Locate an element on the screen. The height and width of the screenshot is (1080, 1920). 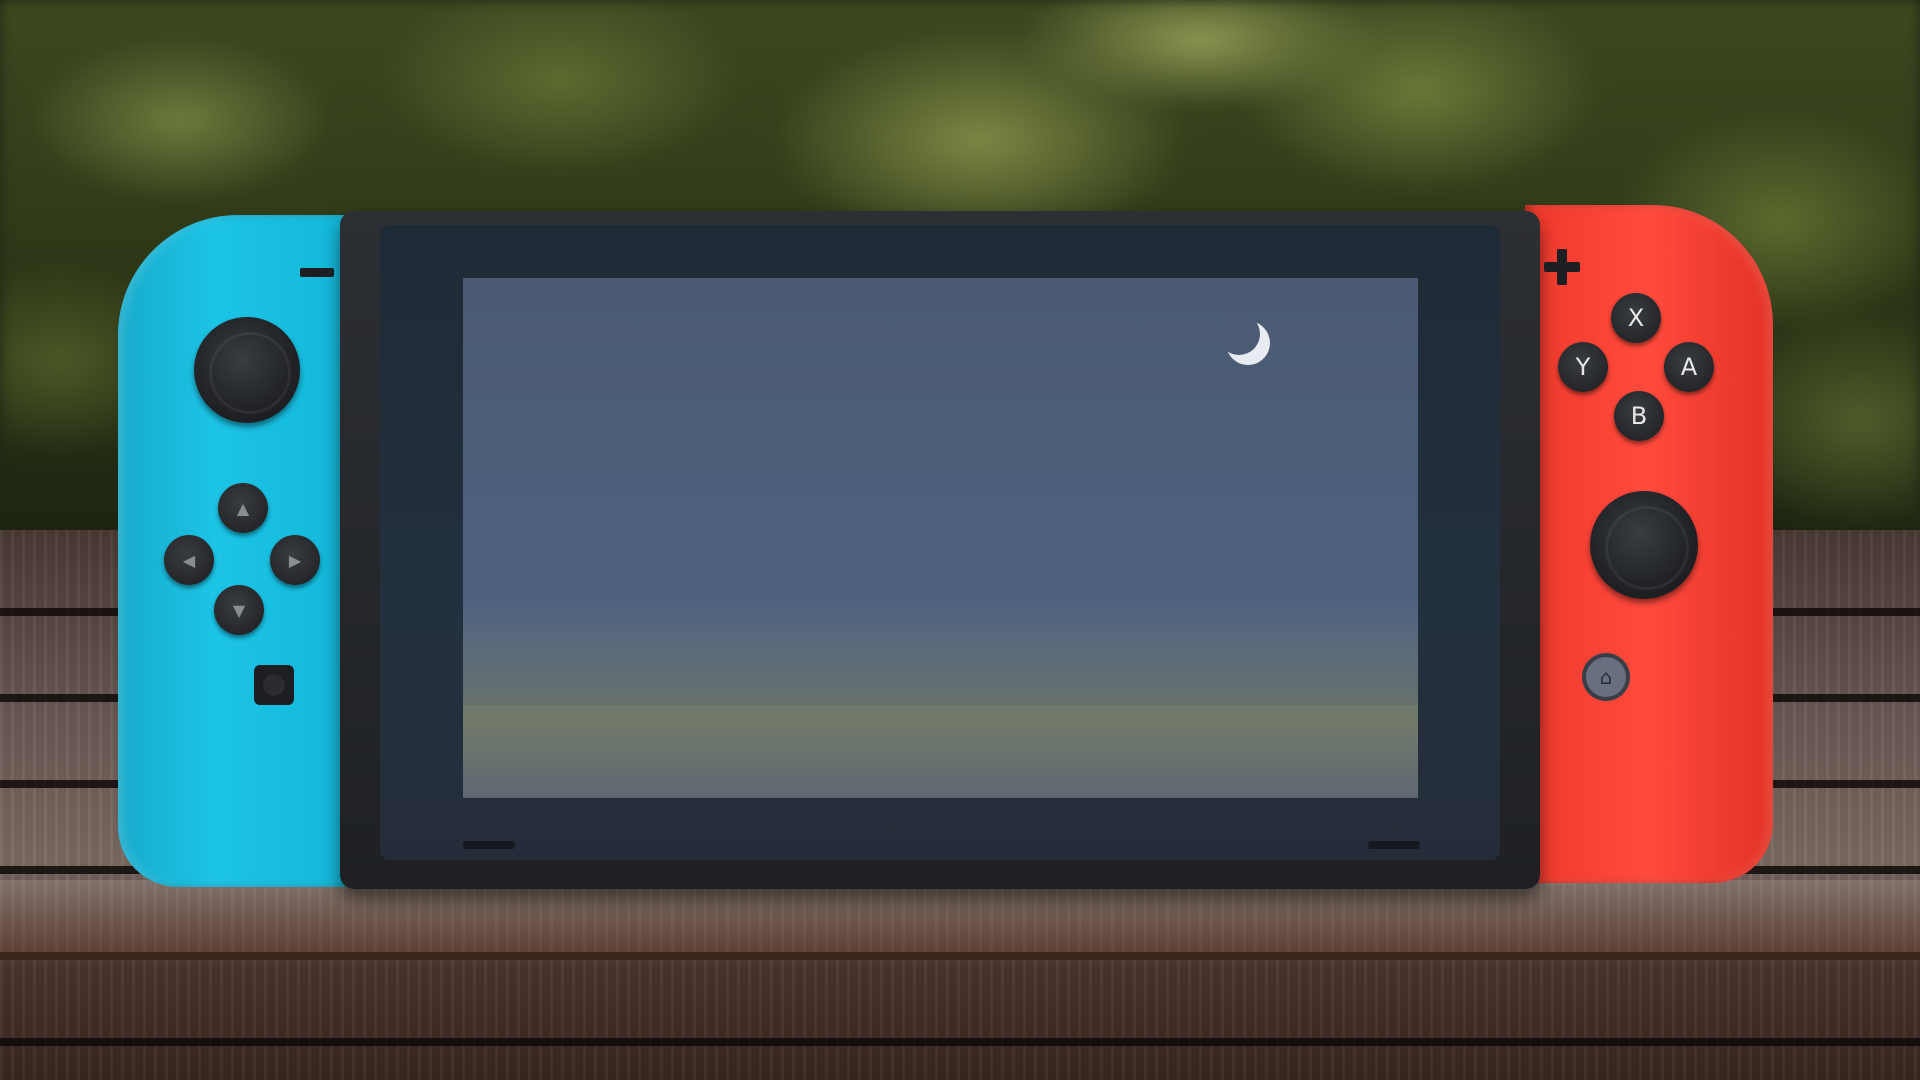
dpad-up-icon: ▲ is located at coordinates (243, 508).